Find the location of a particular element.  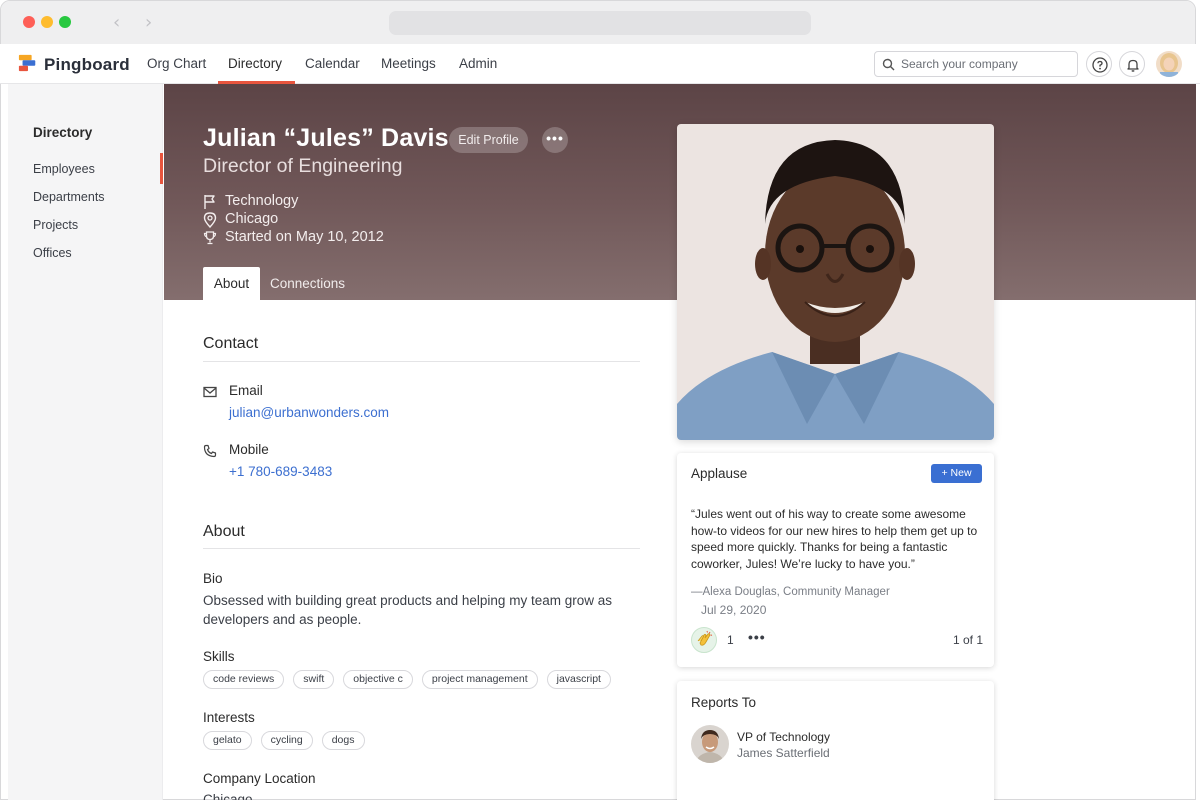

sidebar-item-offices: Offices is located at coordinates (52, 253).